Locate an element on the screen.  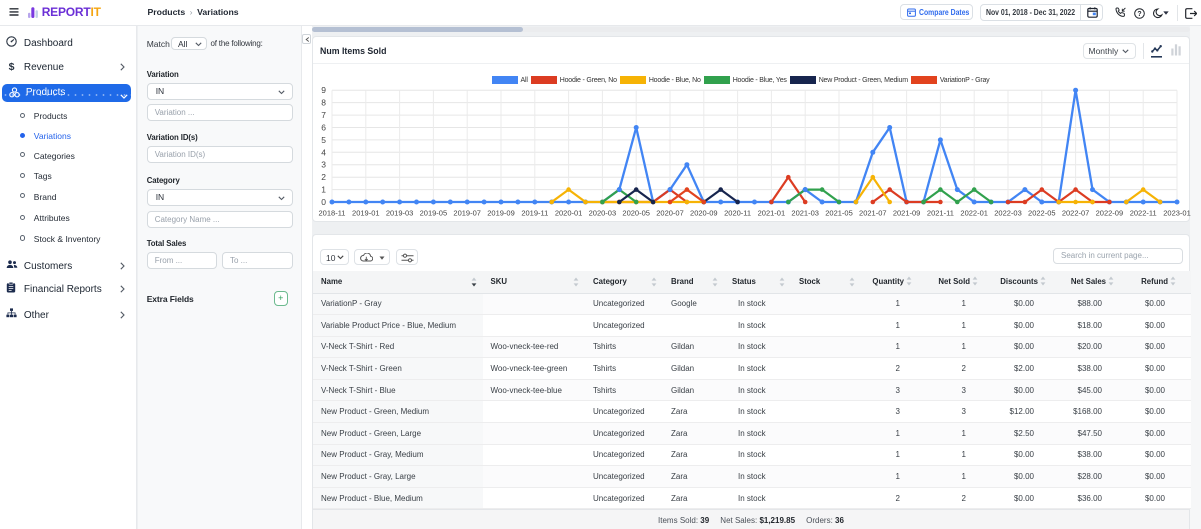
svg-text: 2020-07 is located at coordinates (670, 213).